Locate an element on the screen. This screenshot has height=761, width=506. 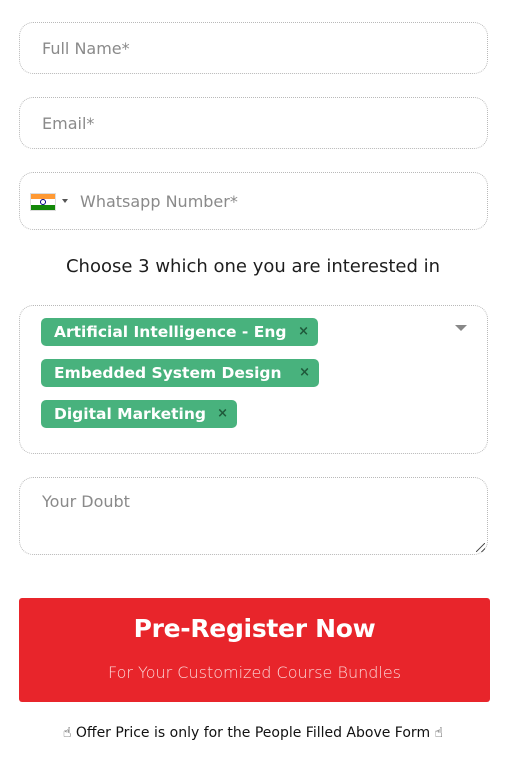
email-input is located at coordinates (253, 123).